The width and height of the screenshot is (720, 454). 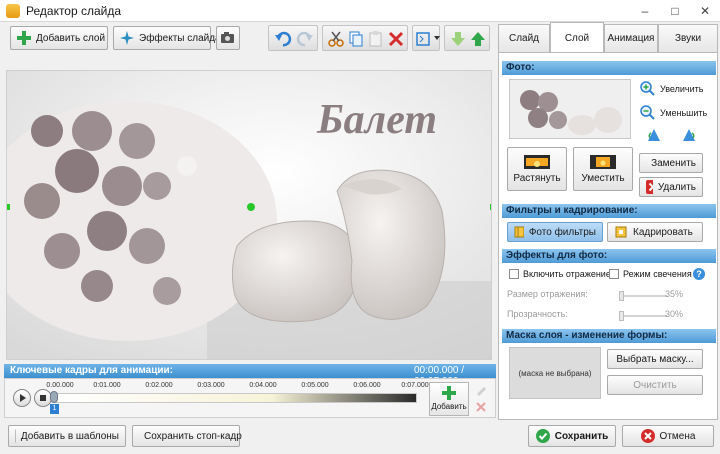 I want to click on keyframe-marker, so click(x=54, y=397).